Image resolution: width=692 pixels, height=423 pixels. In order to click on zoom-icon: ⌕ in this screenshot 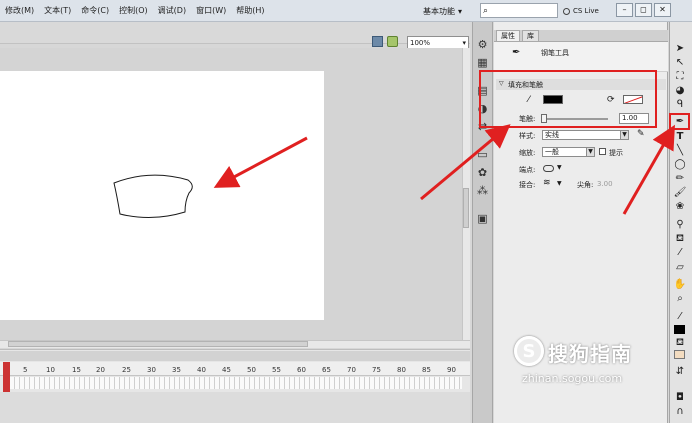, I will do `click(680, 299)`.